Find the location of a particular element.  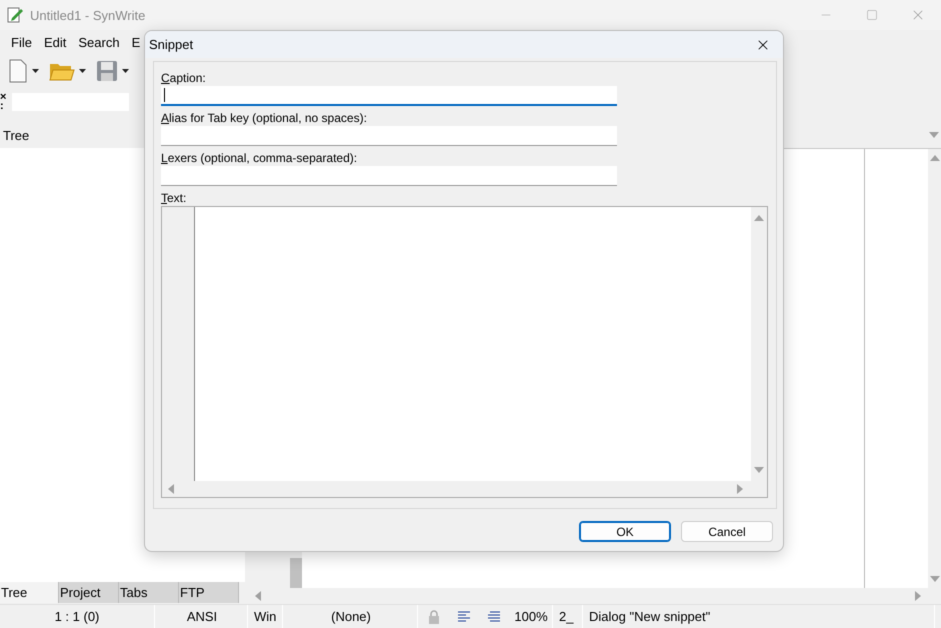

text-cursor is located at coordinates (164, 95).